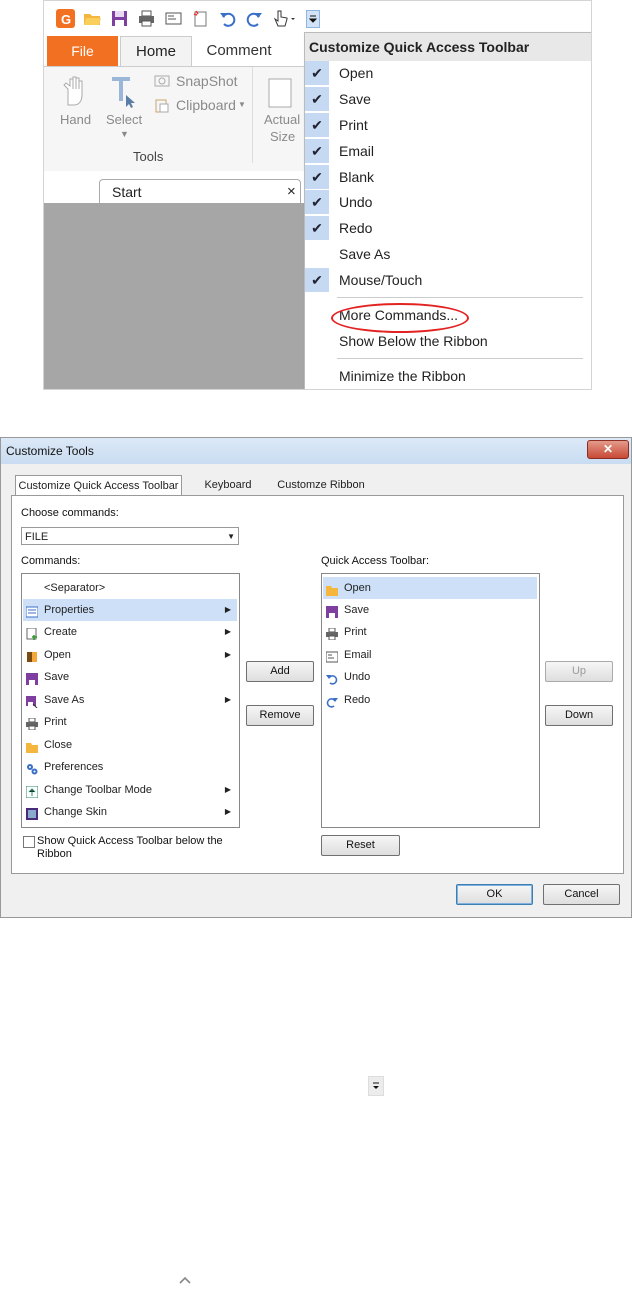  I want to click on customize-toolbar-dropdown-icon, so click(313, 19).